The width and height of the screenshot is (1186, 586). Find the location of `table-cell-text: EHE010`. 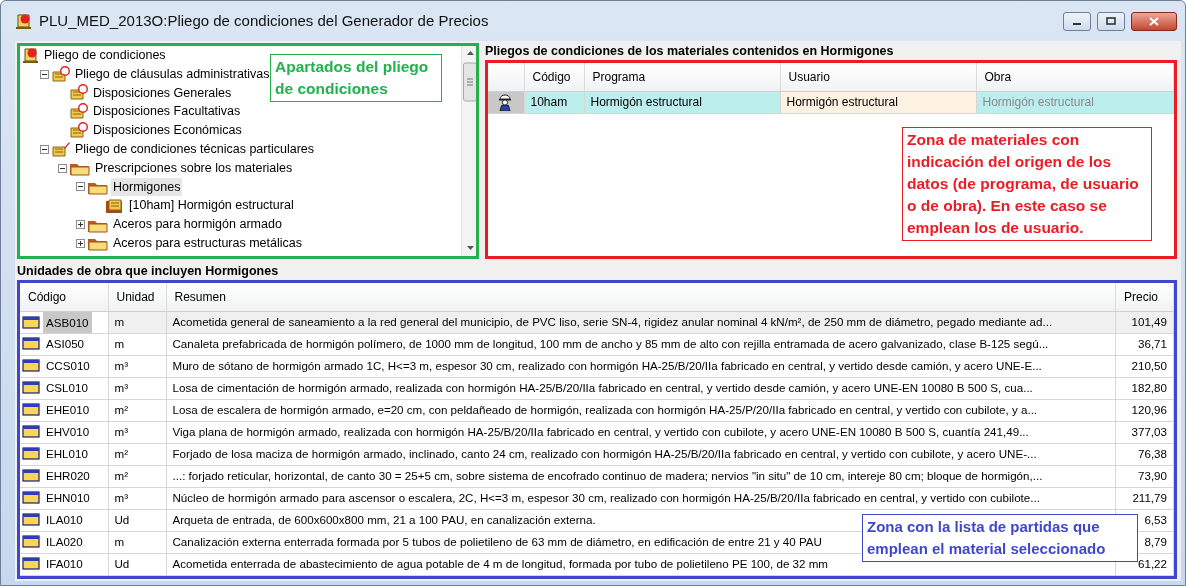

table-cell-text: EHE010 is located at coordinates (68, 410).